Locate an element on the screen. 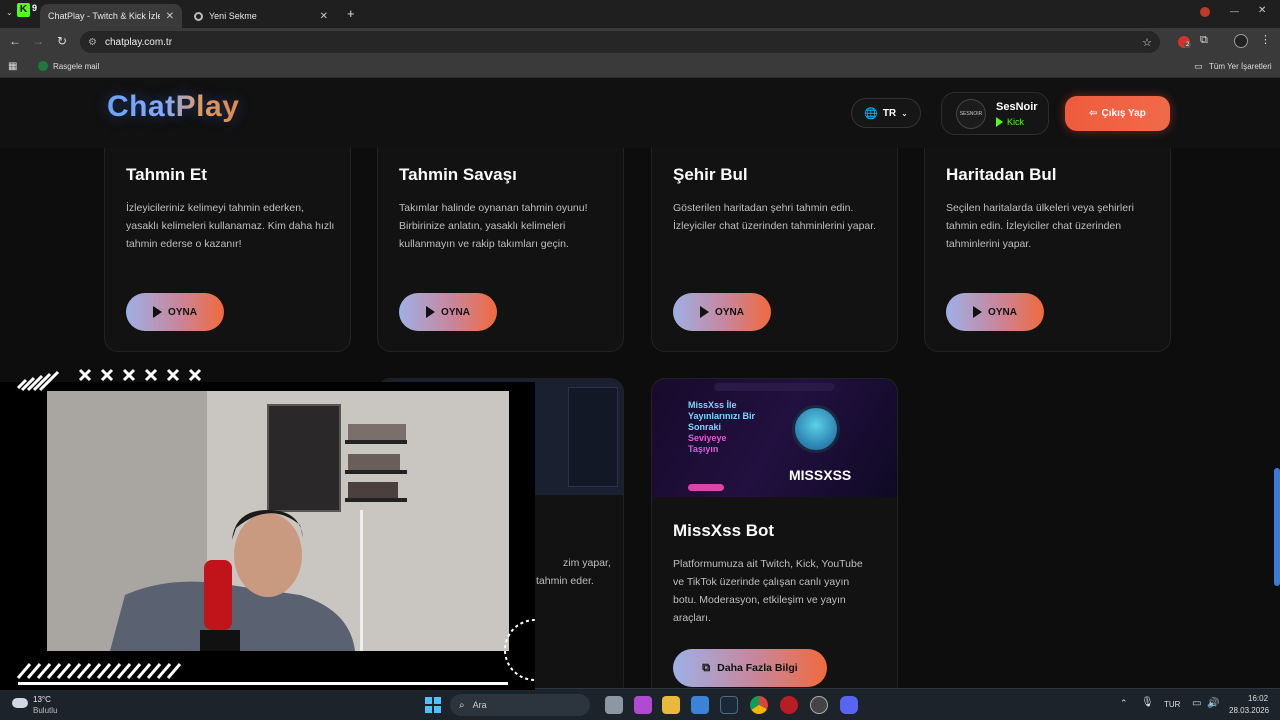 Image resolution: width=1280 pixels, height=720 pixels. profile-icon is located at coordinates (1205, 12).